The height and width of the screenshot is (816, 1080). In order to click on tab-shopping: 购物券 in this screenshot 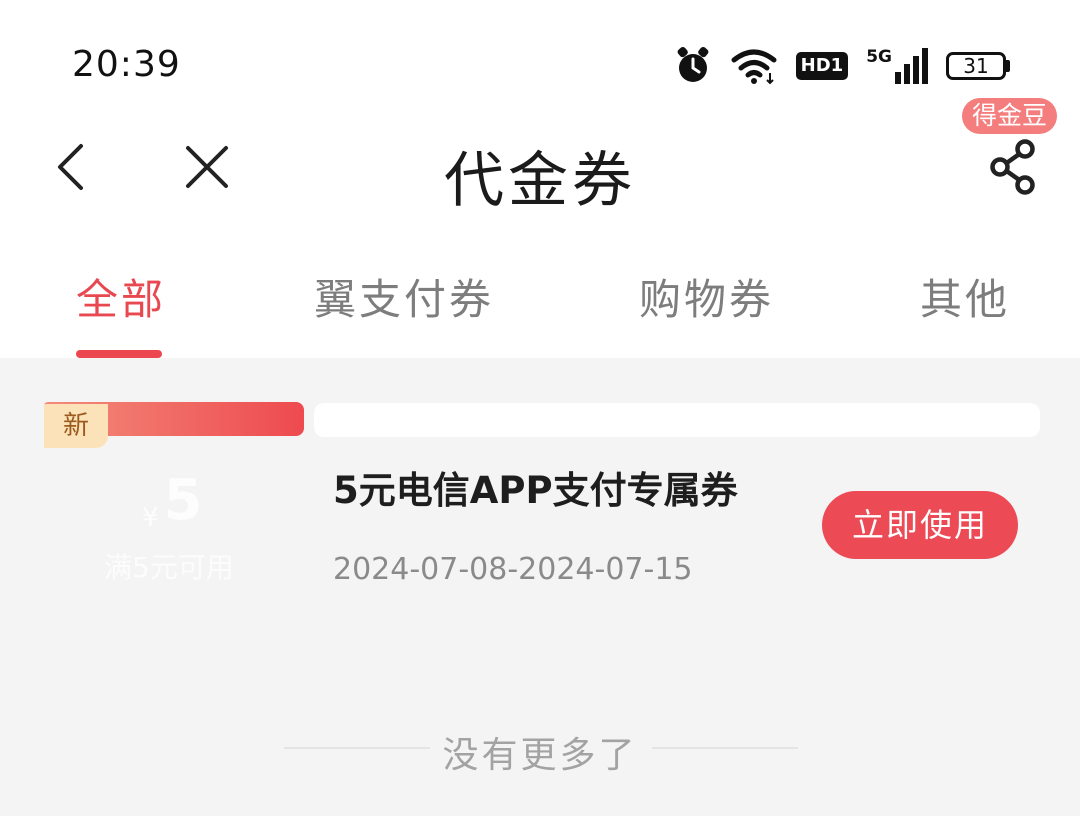, I will do `click(706, 296)`.